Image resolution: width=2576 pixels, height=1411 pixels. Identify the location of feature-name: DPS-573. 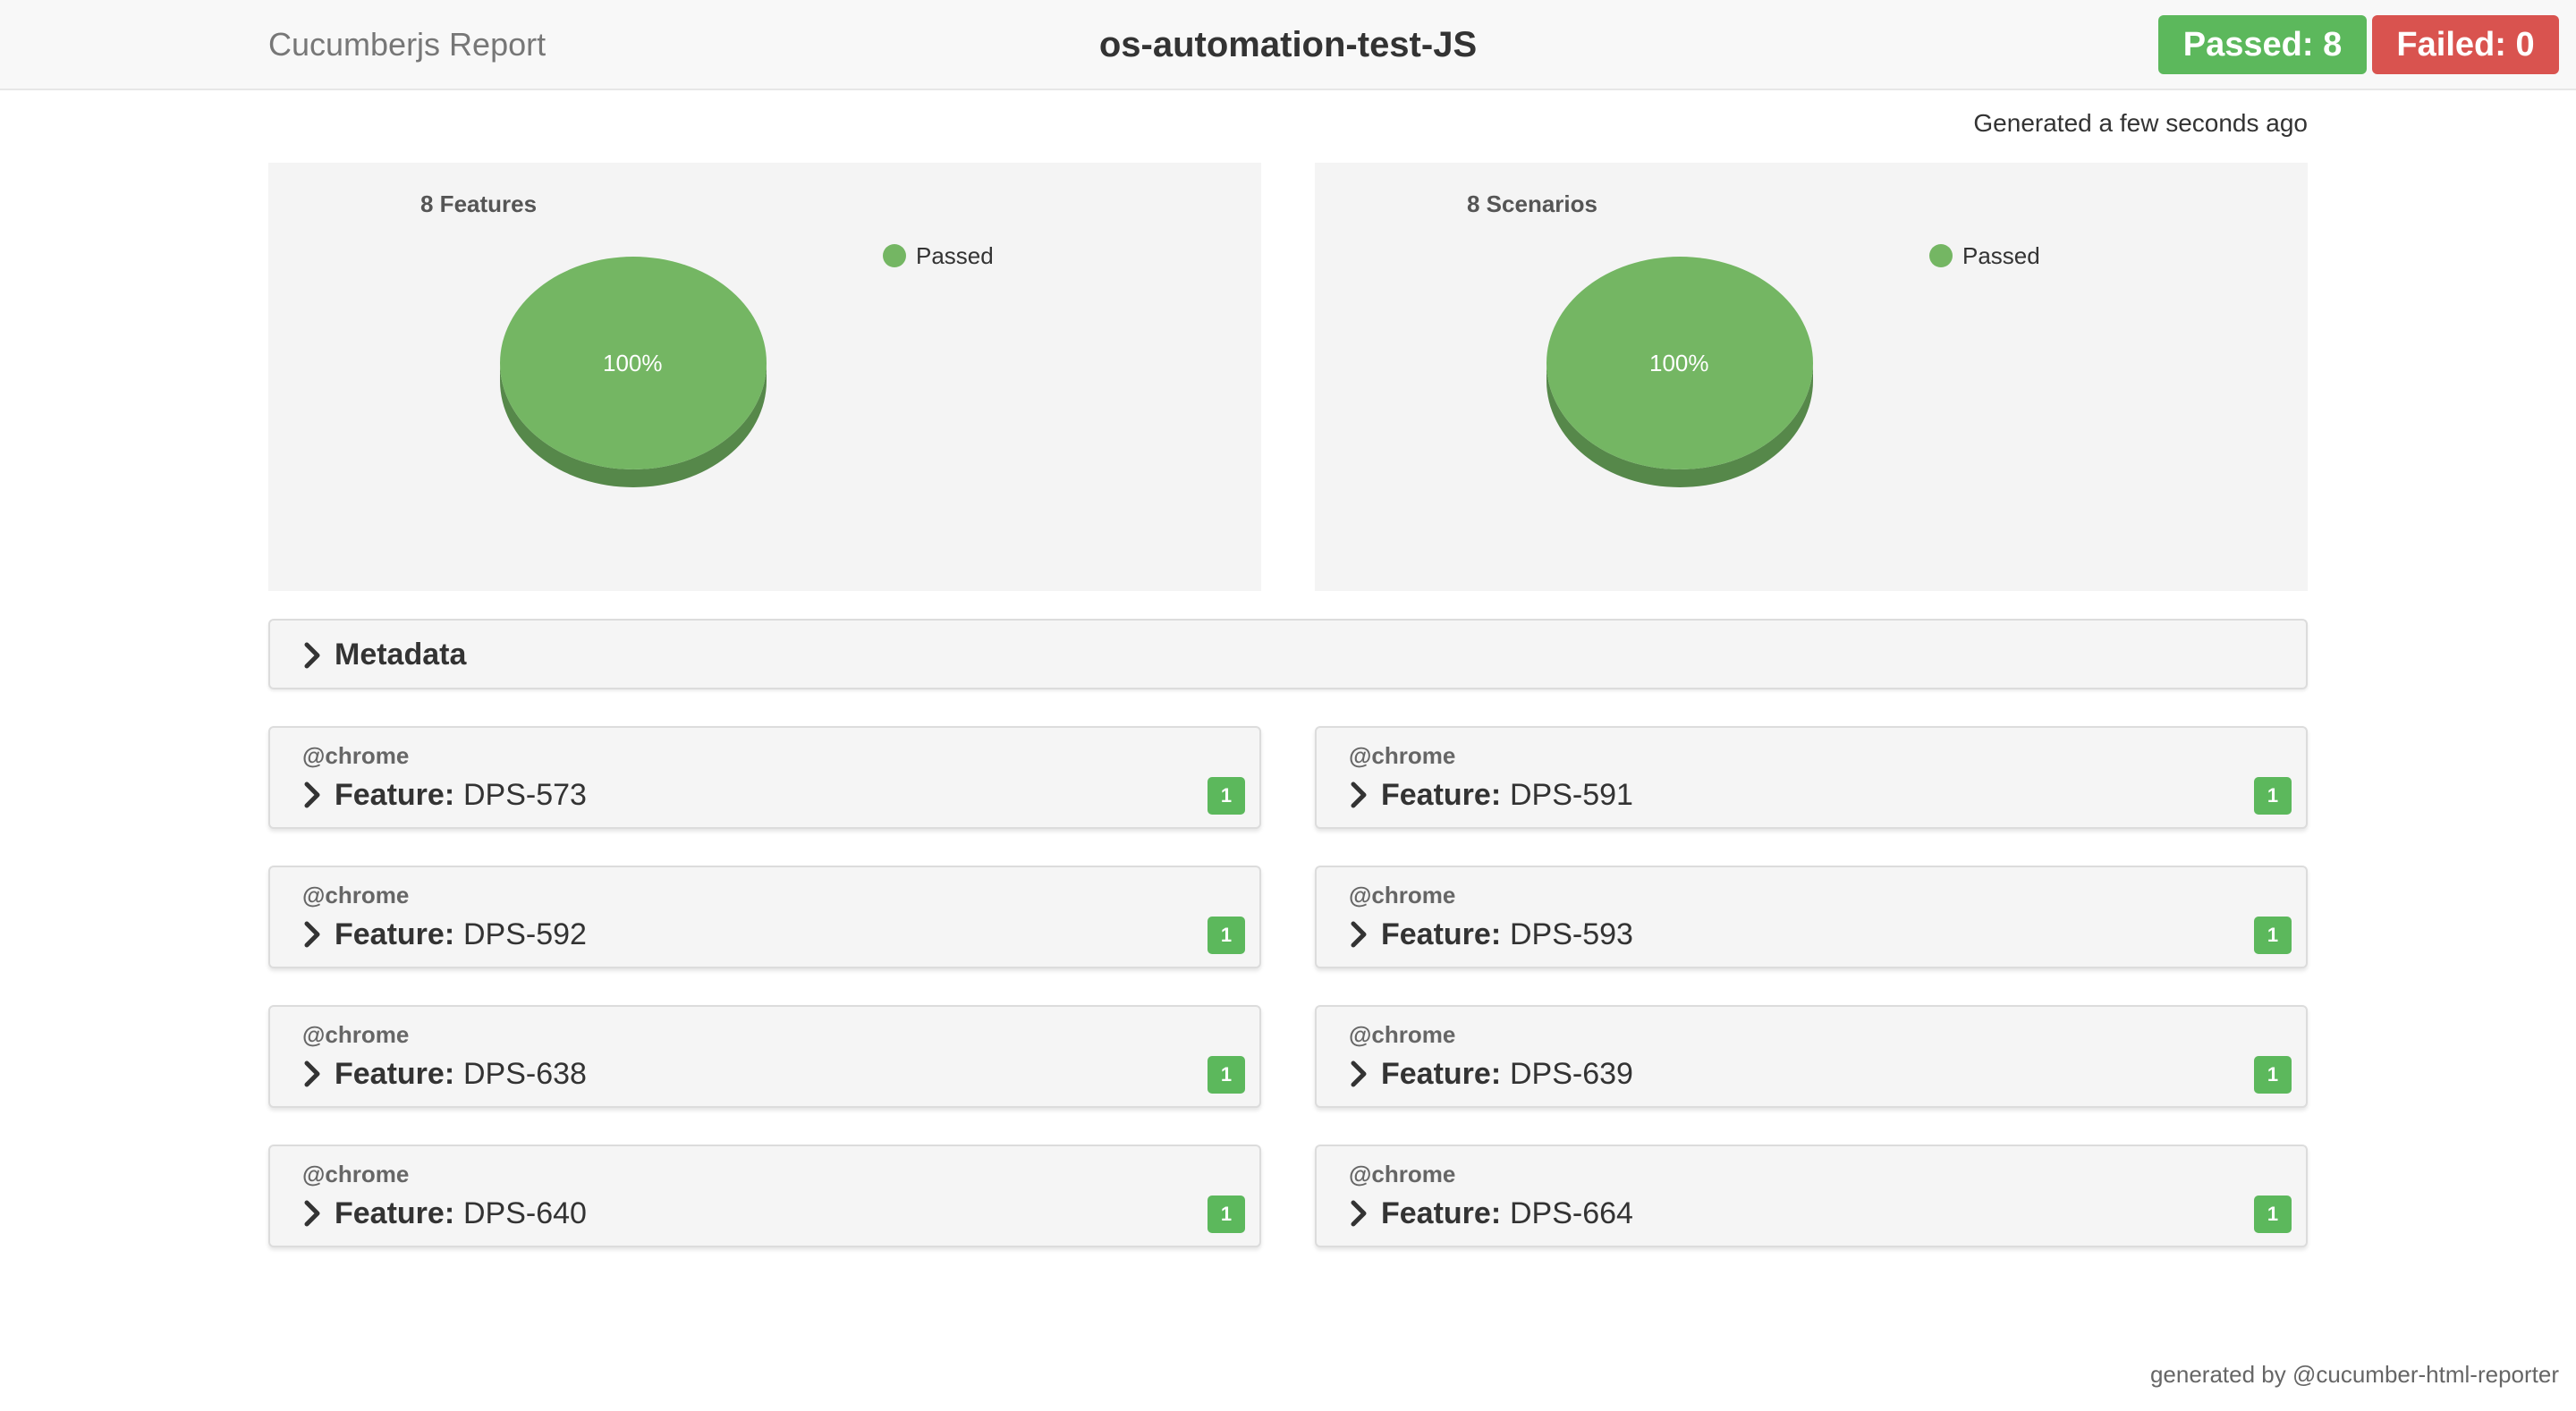
(525, 795).